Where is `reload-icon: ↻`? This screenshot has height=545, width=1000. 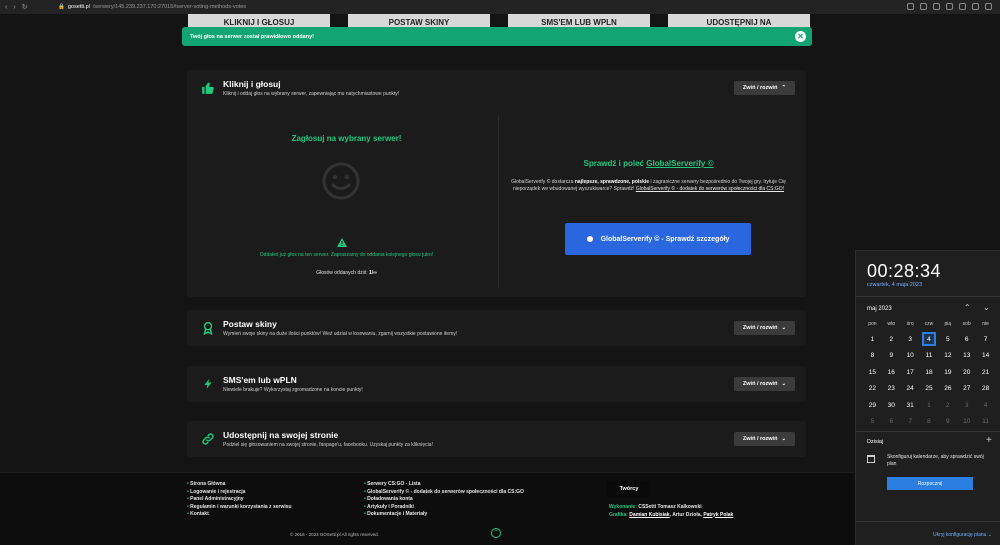
reload-icon: ↻ is located at coordinates (25, 7).